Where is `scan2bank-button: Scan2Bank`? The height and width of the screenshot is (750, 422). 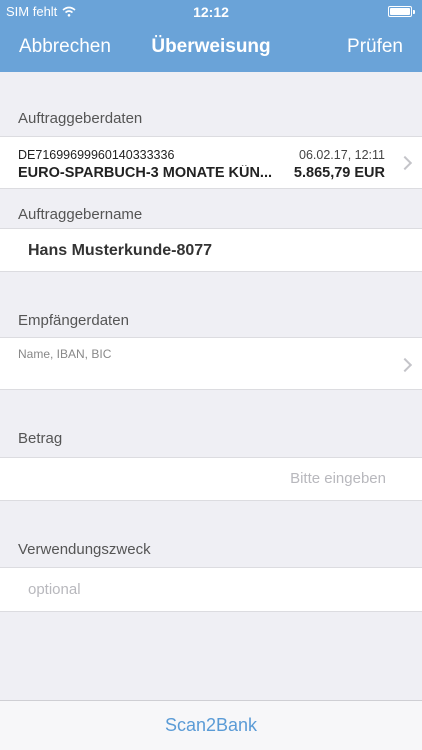
scan2bank-button: Scan2Bank is located at coordinates (211, 725).